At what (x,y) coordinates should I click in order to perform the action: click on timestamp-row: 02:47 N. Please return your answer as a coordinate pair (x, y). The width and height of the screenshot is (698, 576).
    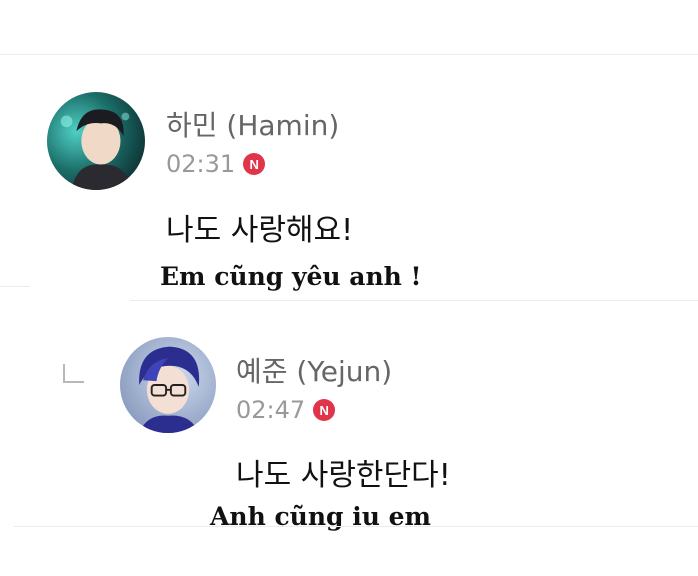
    Looking at the image, I should click on (286, 410).